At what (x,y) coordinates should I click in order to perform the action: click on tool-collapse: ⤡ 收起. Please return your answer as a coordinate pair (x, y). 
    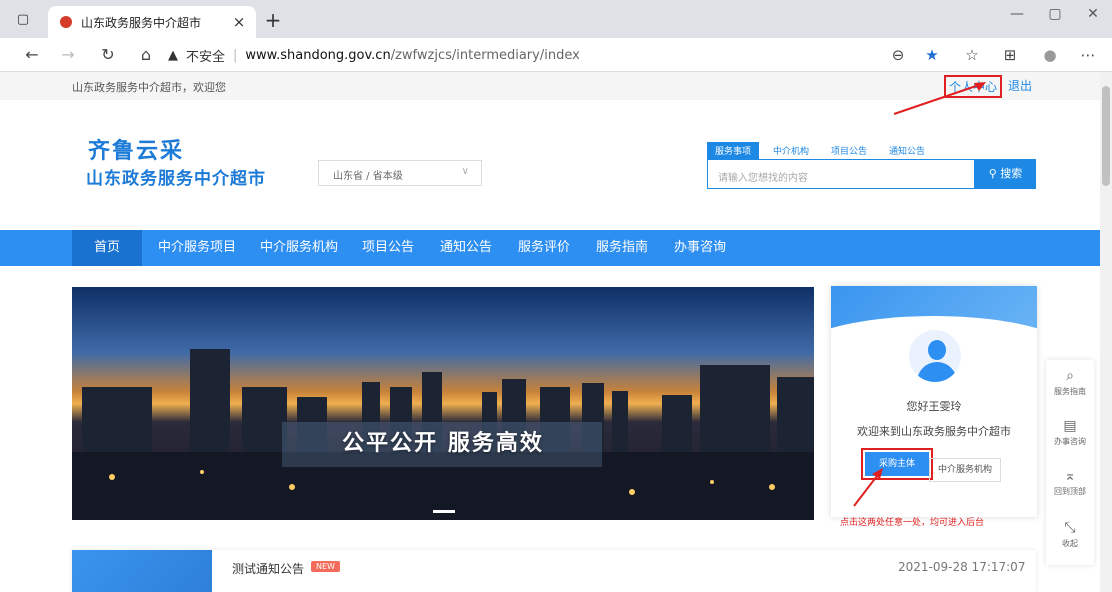
    Looking at the image, I should click on (1070, 534).